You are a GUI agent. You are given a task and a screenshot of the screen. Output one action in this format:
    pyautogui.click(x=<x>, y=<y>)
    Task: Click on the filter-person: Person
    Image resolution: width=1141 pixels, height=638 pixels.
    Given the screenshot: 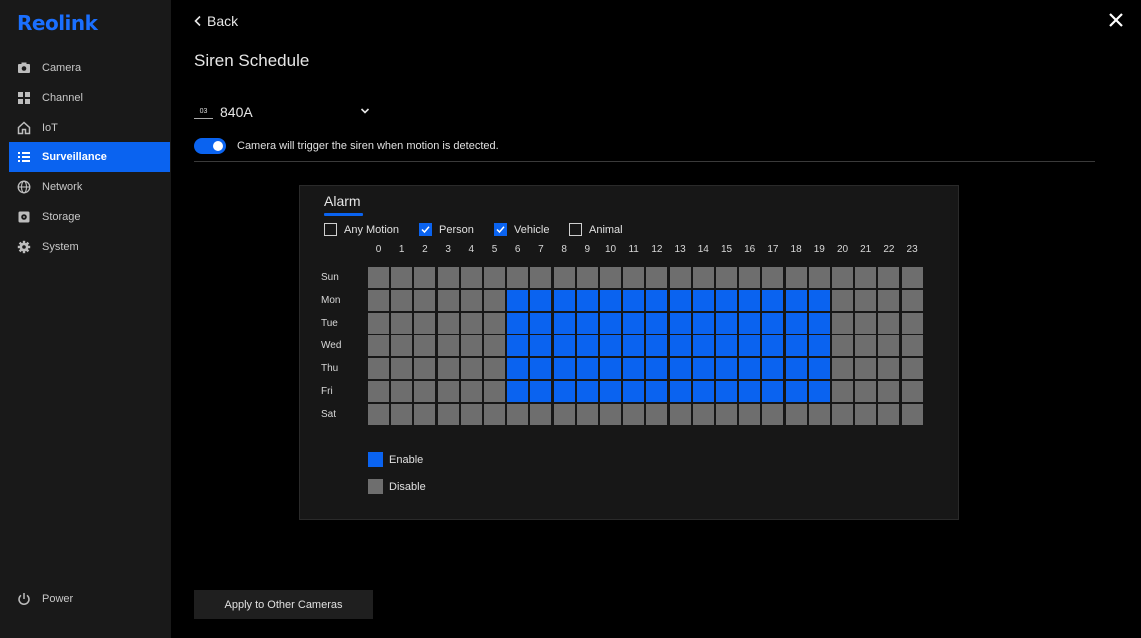 What is the action you would take?
    pyautogui.click(x=446, y=229)
    